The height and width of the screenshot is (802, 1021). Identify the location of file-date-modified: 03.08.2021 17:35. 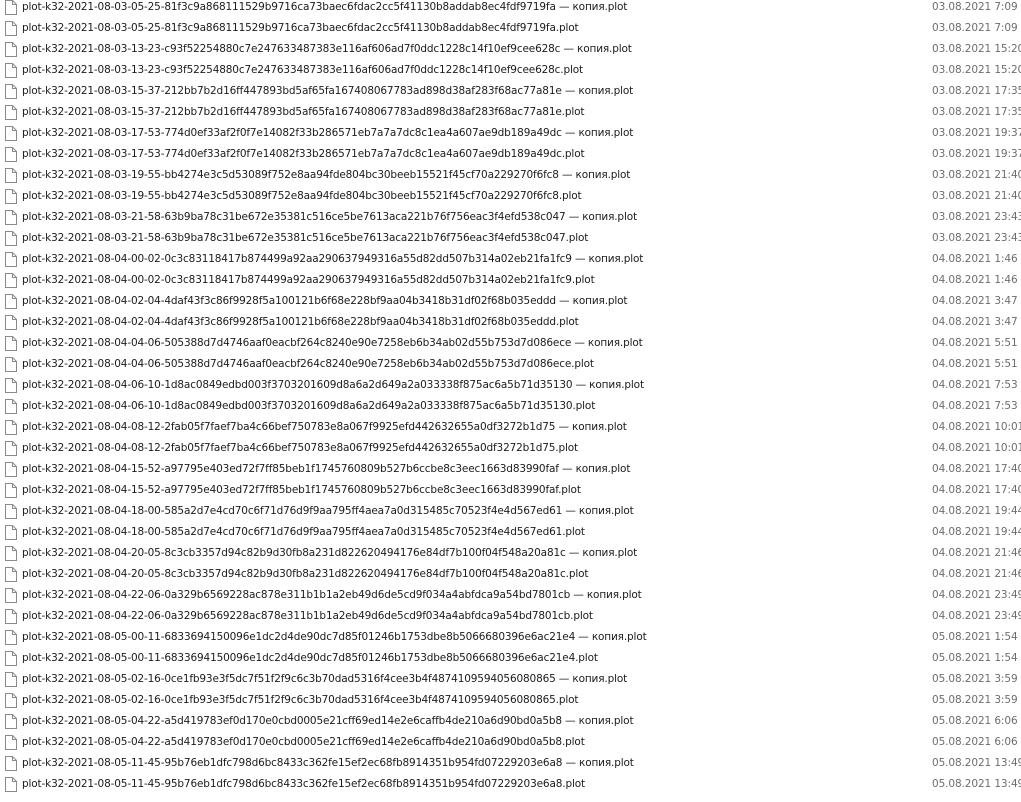
(976, 91).